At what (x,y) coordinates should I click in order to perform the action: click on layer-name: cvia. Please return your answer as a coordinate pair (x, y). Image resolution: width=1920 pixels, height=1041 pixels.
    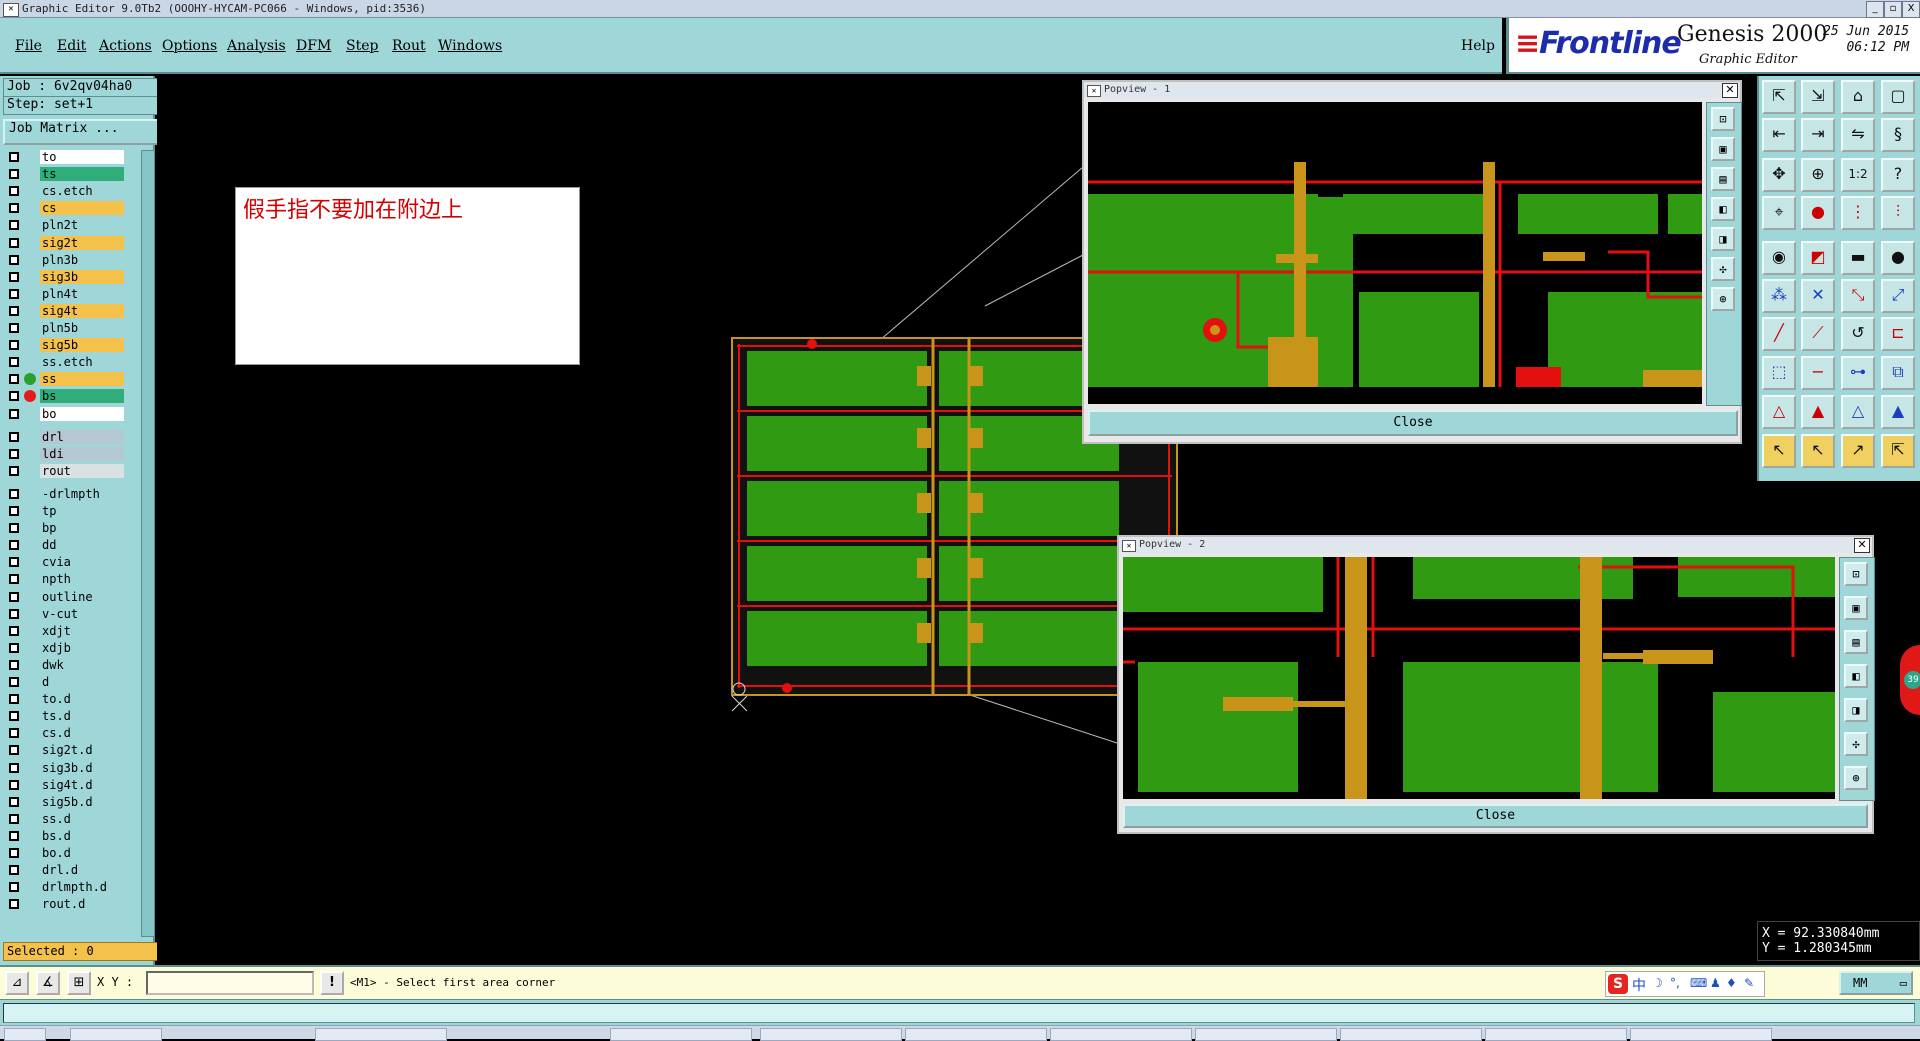
    Looking at the image, I should click on (82, 562).